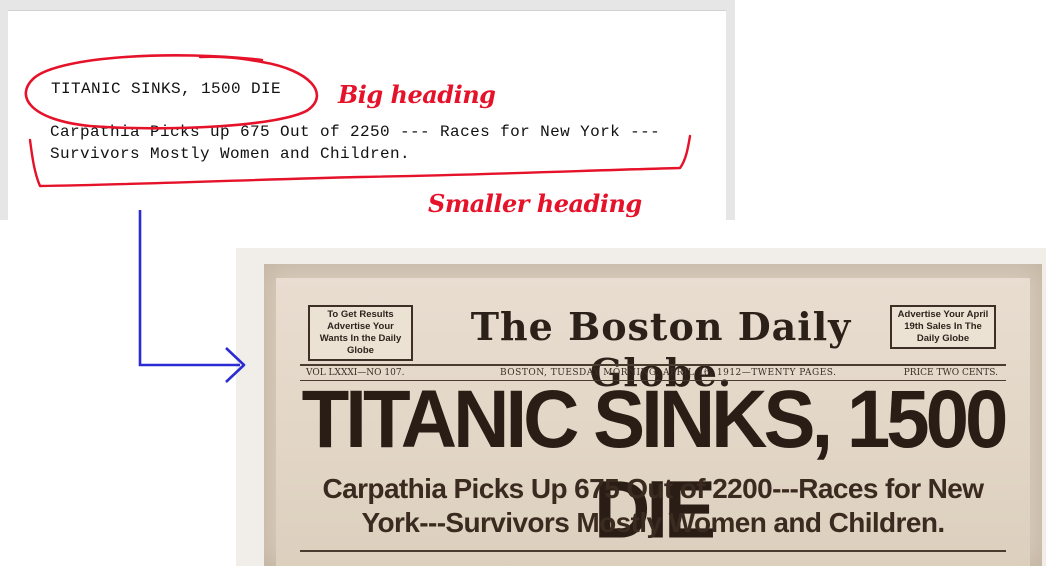  I want to click on pointer-arrow-line, so click(189, 288).